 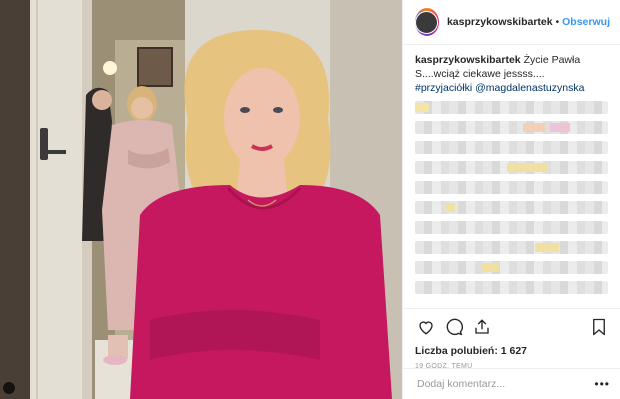 I want to click on post-actions: Liczba polubień: 1 627 19 GODZ. TEMU, so click(x=511, y=339).